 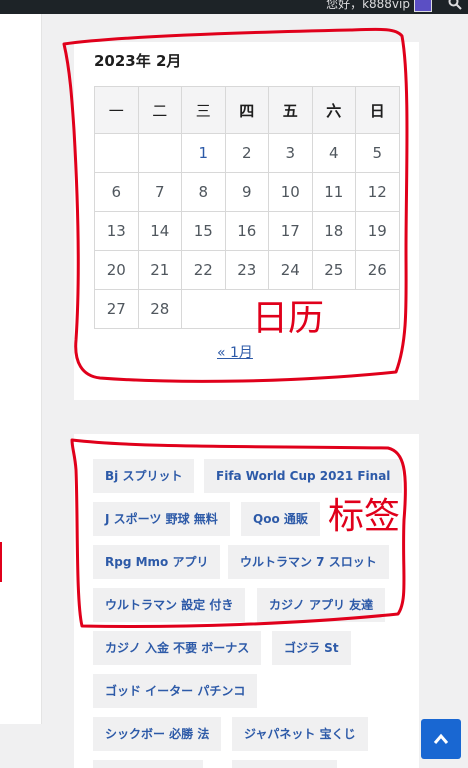 What do you see at coordinates (303, 476) in the screenshot?
I see `tag-link: Fifa World Cup 2021 Final` at bounding box center [303, 476].